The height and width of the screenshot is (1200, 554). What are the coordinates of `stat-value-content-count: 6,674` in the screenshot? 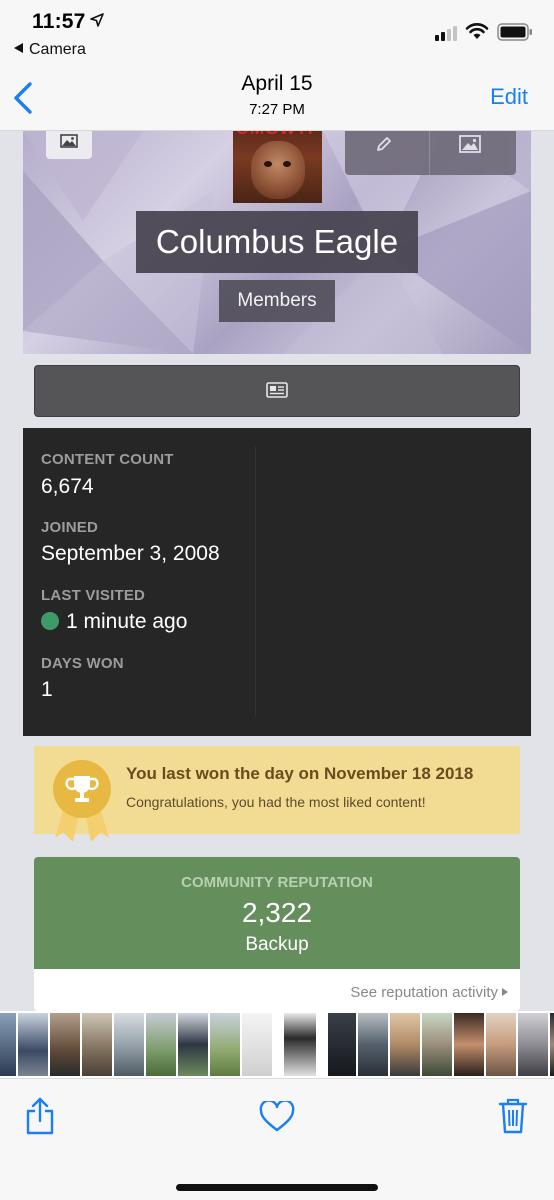 It's located at (67, 486).